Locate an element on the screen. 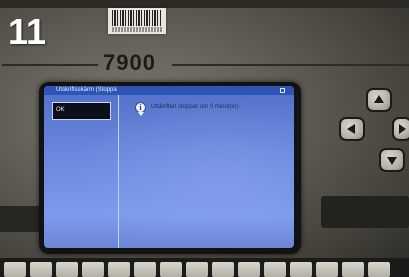 This screenshot has width=409, height=277. left-arrow-icon is located at coordinates (351, 129).